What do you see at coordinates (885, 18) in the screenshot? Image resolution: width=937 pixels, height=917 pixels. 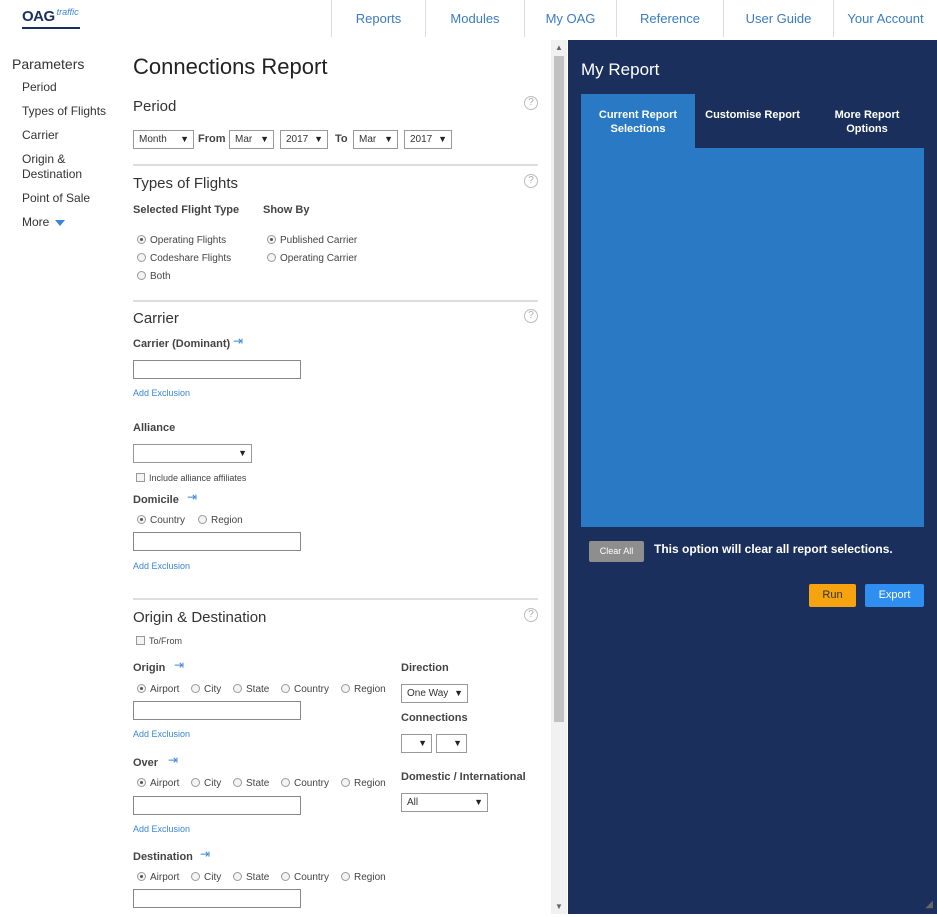 I see `nav-your-account: Your Account` at bounding box center [885, 18].